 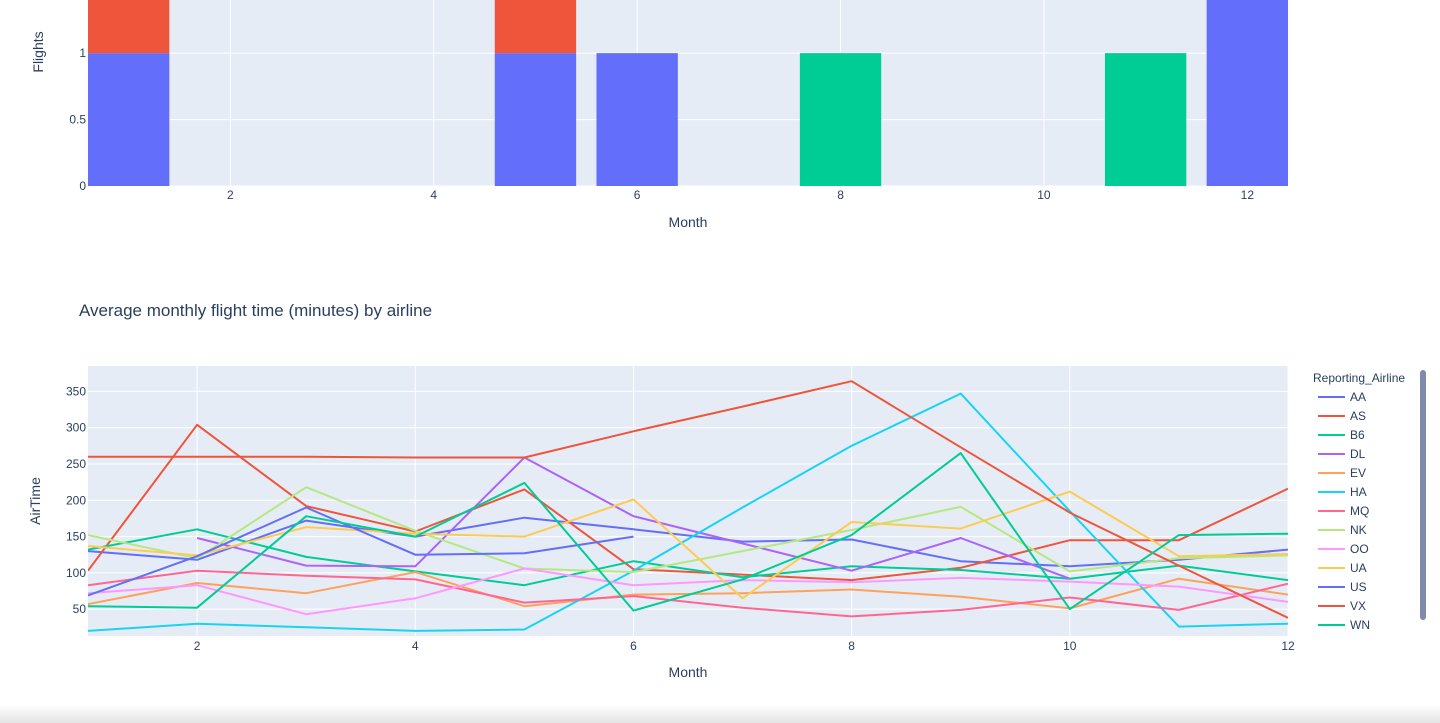 I want to click on legend-item-b6: B6, so click(x=1341, y=435).